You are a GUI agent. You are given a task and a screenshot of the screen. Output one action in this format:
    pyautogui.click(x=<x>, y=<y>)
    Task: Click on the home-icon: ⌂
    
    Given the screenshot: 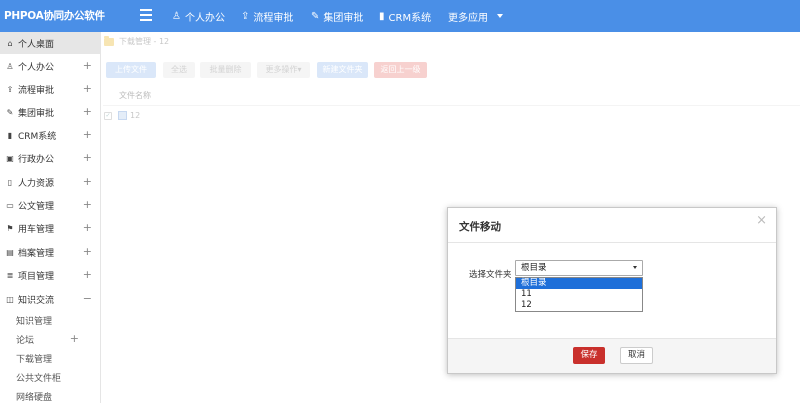 What is the action you would take?
    pyautogui.click(x=10, y=43)
    